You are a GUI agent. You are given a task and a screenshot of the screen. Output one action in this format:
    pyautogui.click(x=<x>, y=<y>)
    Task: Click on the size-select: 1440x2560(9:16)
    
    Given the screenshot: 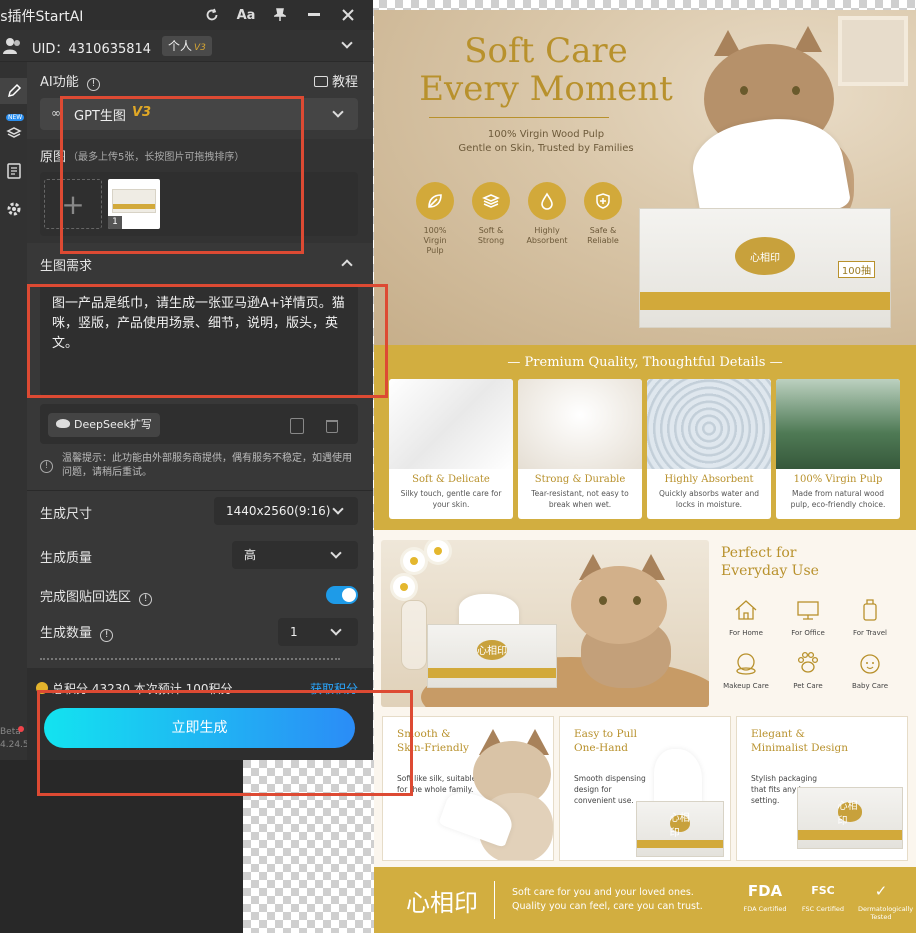 What is the action you would take?
    pyautogui.click(x=286, y=511)
    